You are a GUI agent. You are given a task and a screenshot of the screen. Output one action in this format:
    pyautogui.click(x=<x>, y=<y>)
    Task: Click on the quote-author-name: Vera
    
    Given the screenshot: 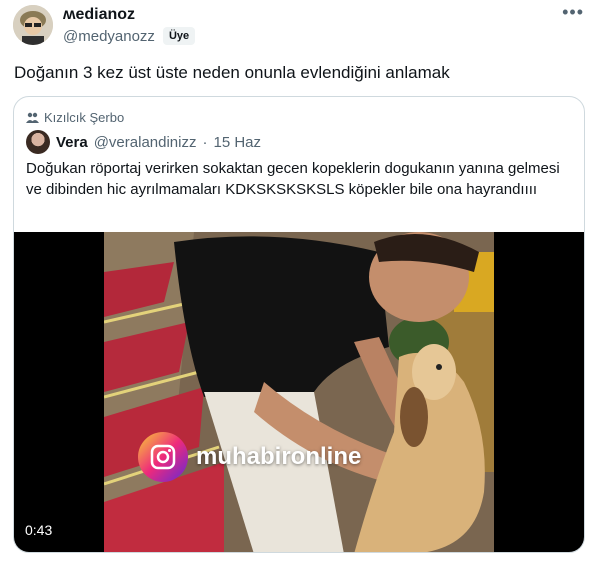 What is the action you would take?
    pyautogui.click(x=72, y=142)
    